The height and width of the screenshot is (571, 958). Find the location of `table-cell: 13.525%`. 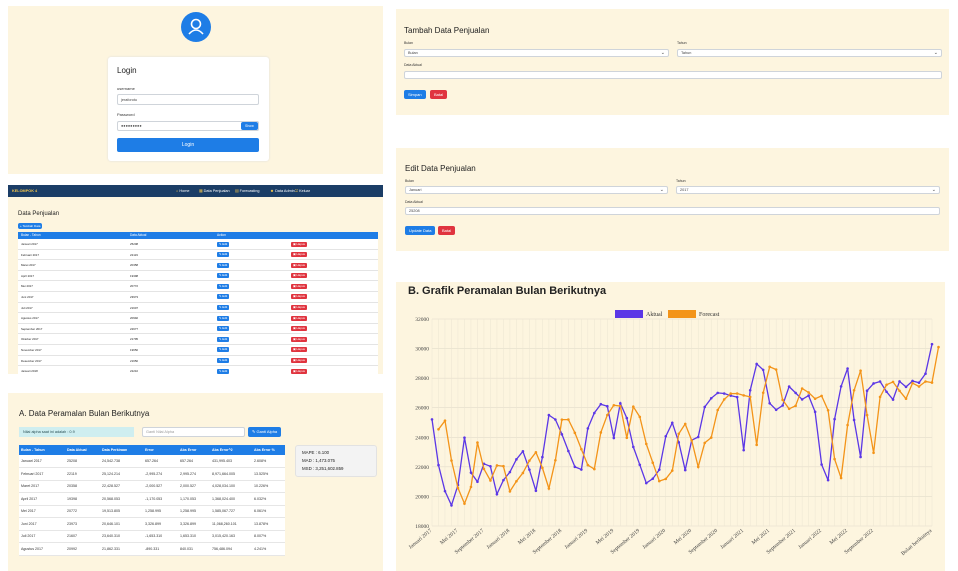

table-cell: 13.525% is located at coordinates (261, 473).